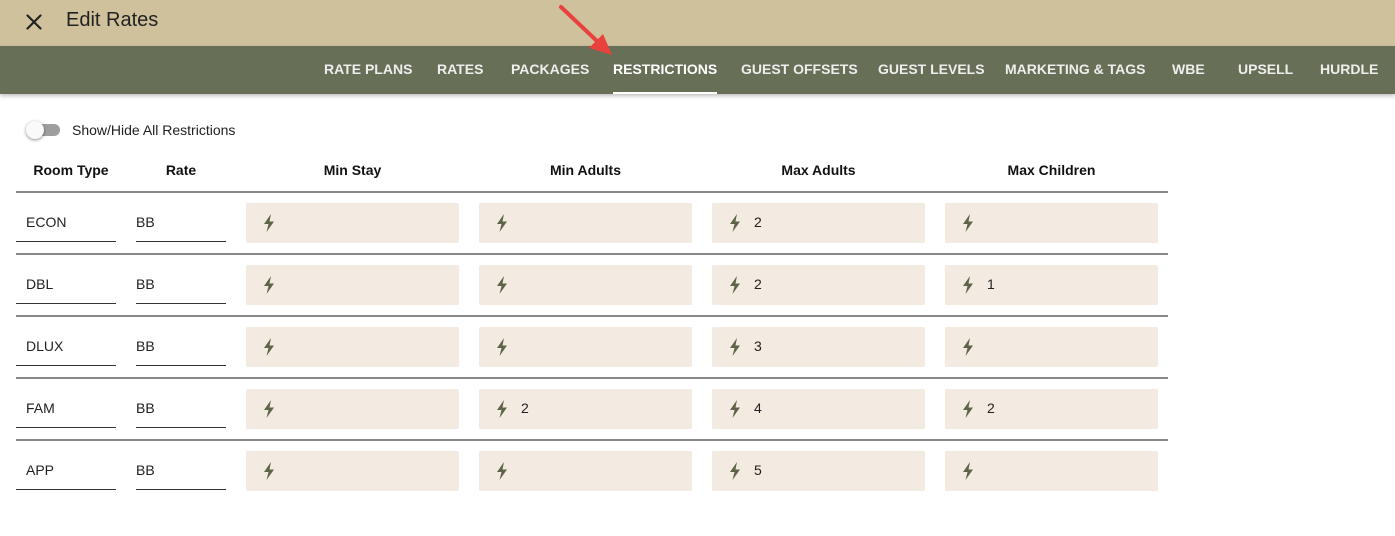 This screenshot has height=536, width=1395. What do you see at coordinates (71, 170) in the screenshot?
I see `column-header-room-type: Room Type` at bounding box center [71, 170].